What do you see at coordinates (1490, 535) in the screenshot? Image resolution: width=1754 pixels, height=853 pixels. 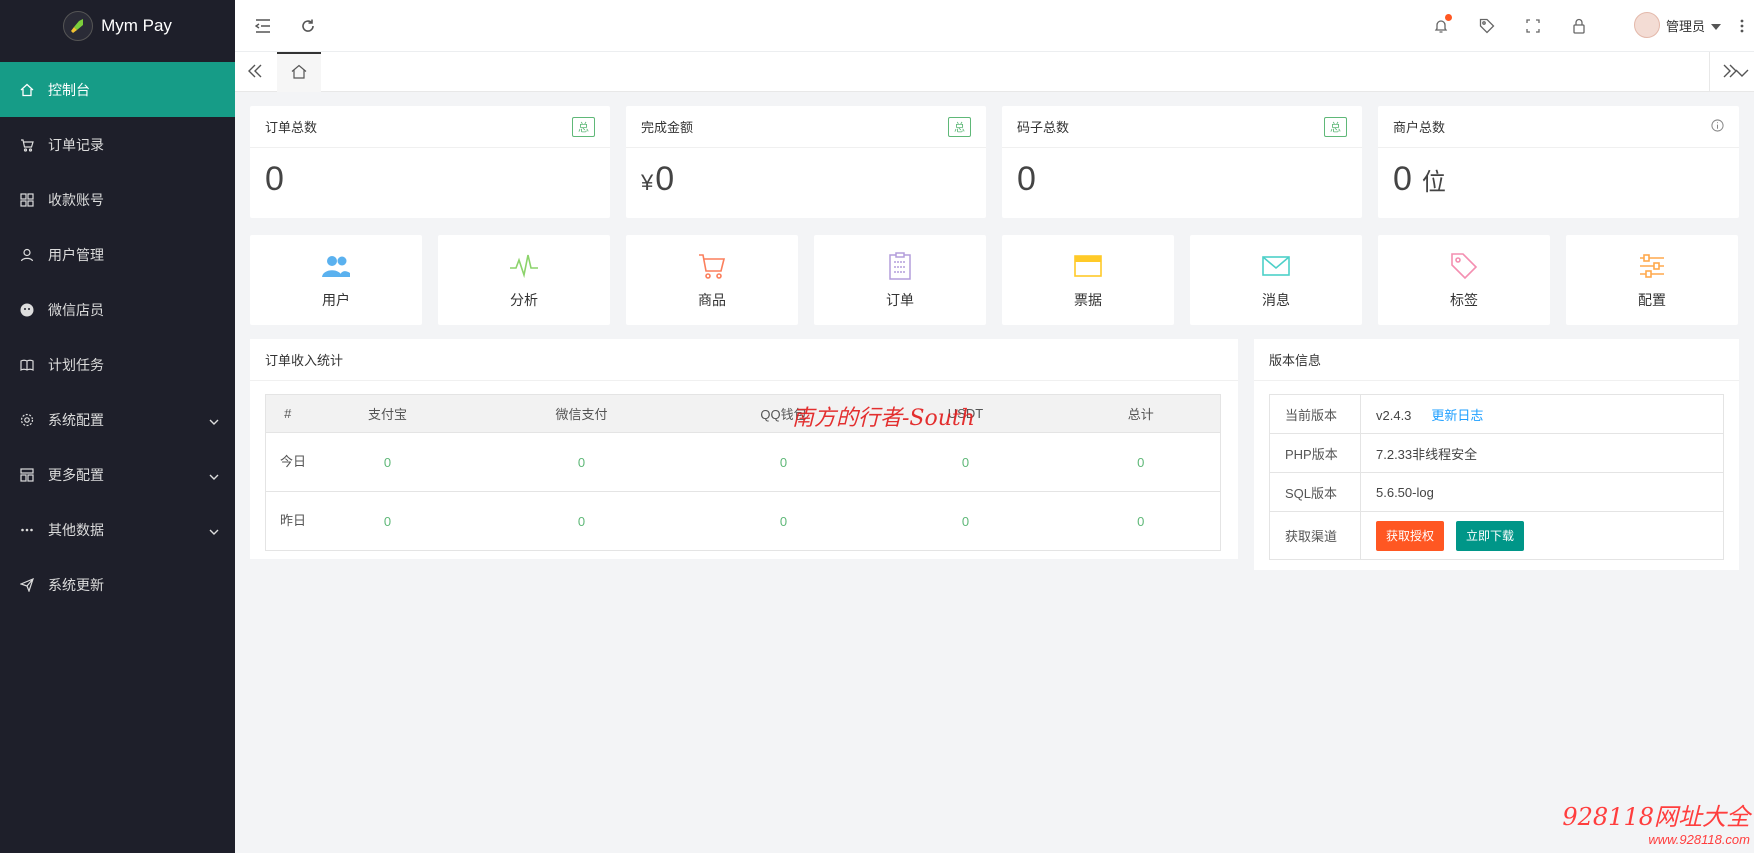 I see `download-button: 立即下载` at bounding box center [1490, 535].